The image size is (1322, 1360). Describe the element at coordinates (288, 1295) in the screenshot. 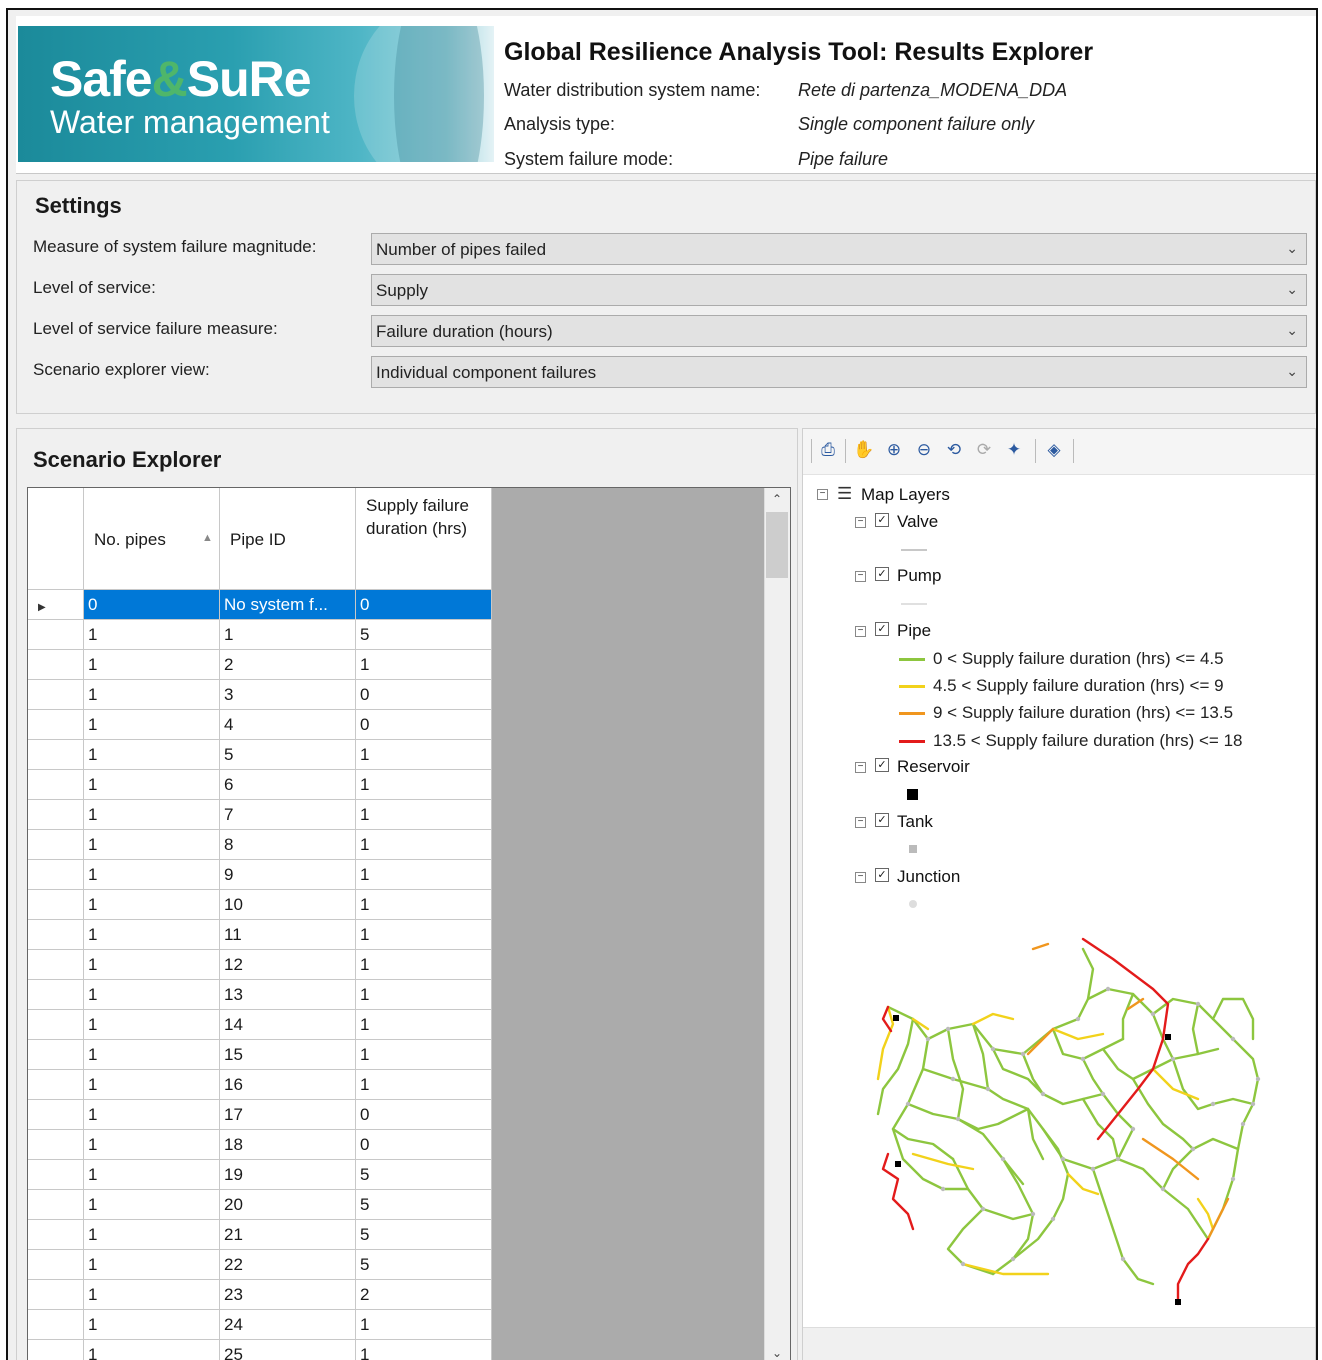

I see `cell-pipe-id: 23` at that location.